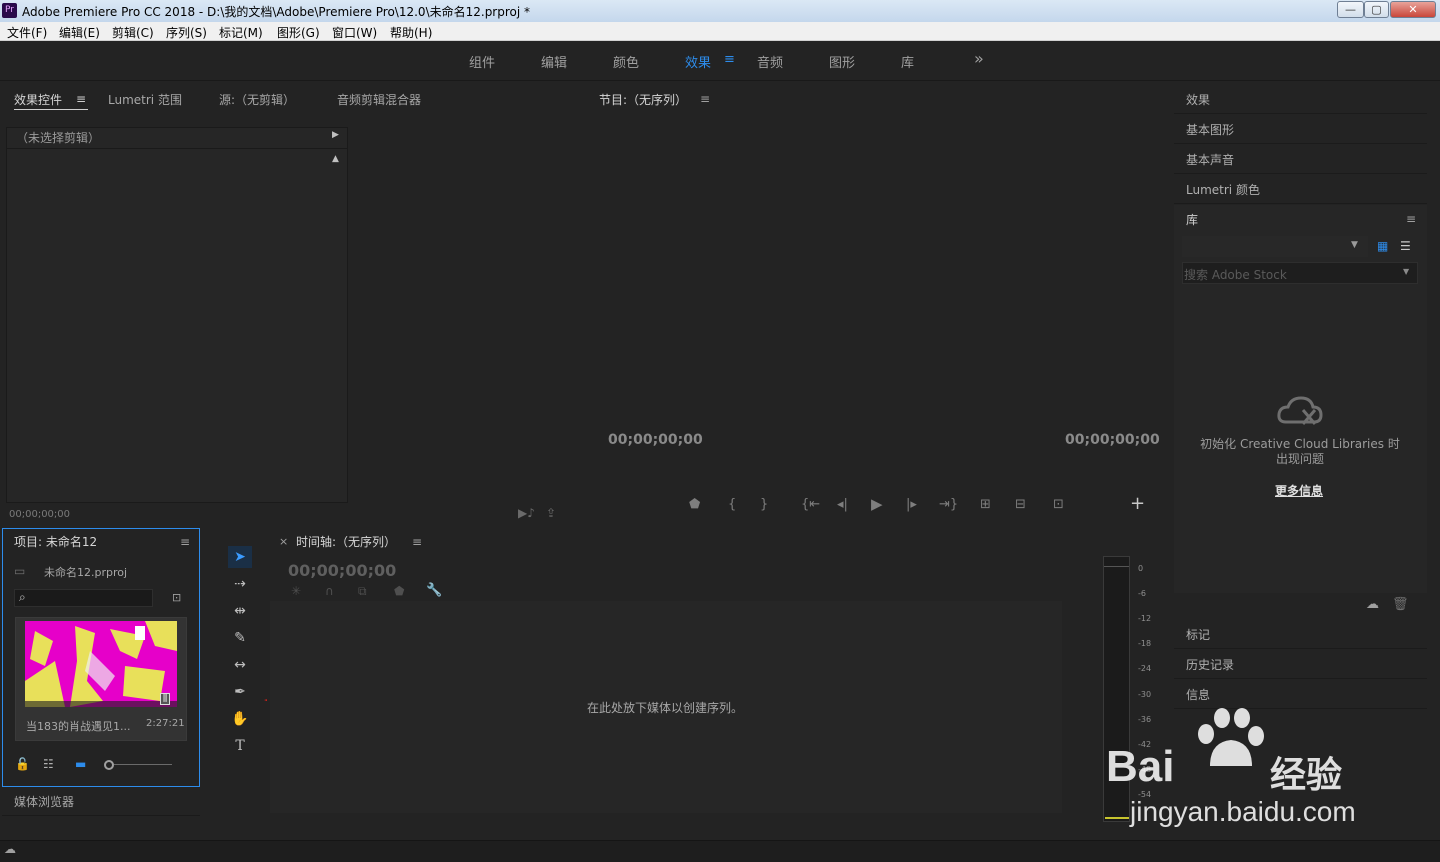 The image size is (1440, 862). I want to click on project-panel-menu-icon: ≡, so click(185, 542).